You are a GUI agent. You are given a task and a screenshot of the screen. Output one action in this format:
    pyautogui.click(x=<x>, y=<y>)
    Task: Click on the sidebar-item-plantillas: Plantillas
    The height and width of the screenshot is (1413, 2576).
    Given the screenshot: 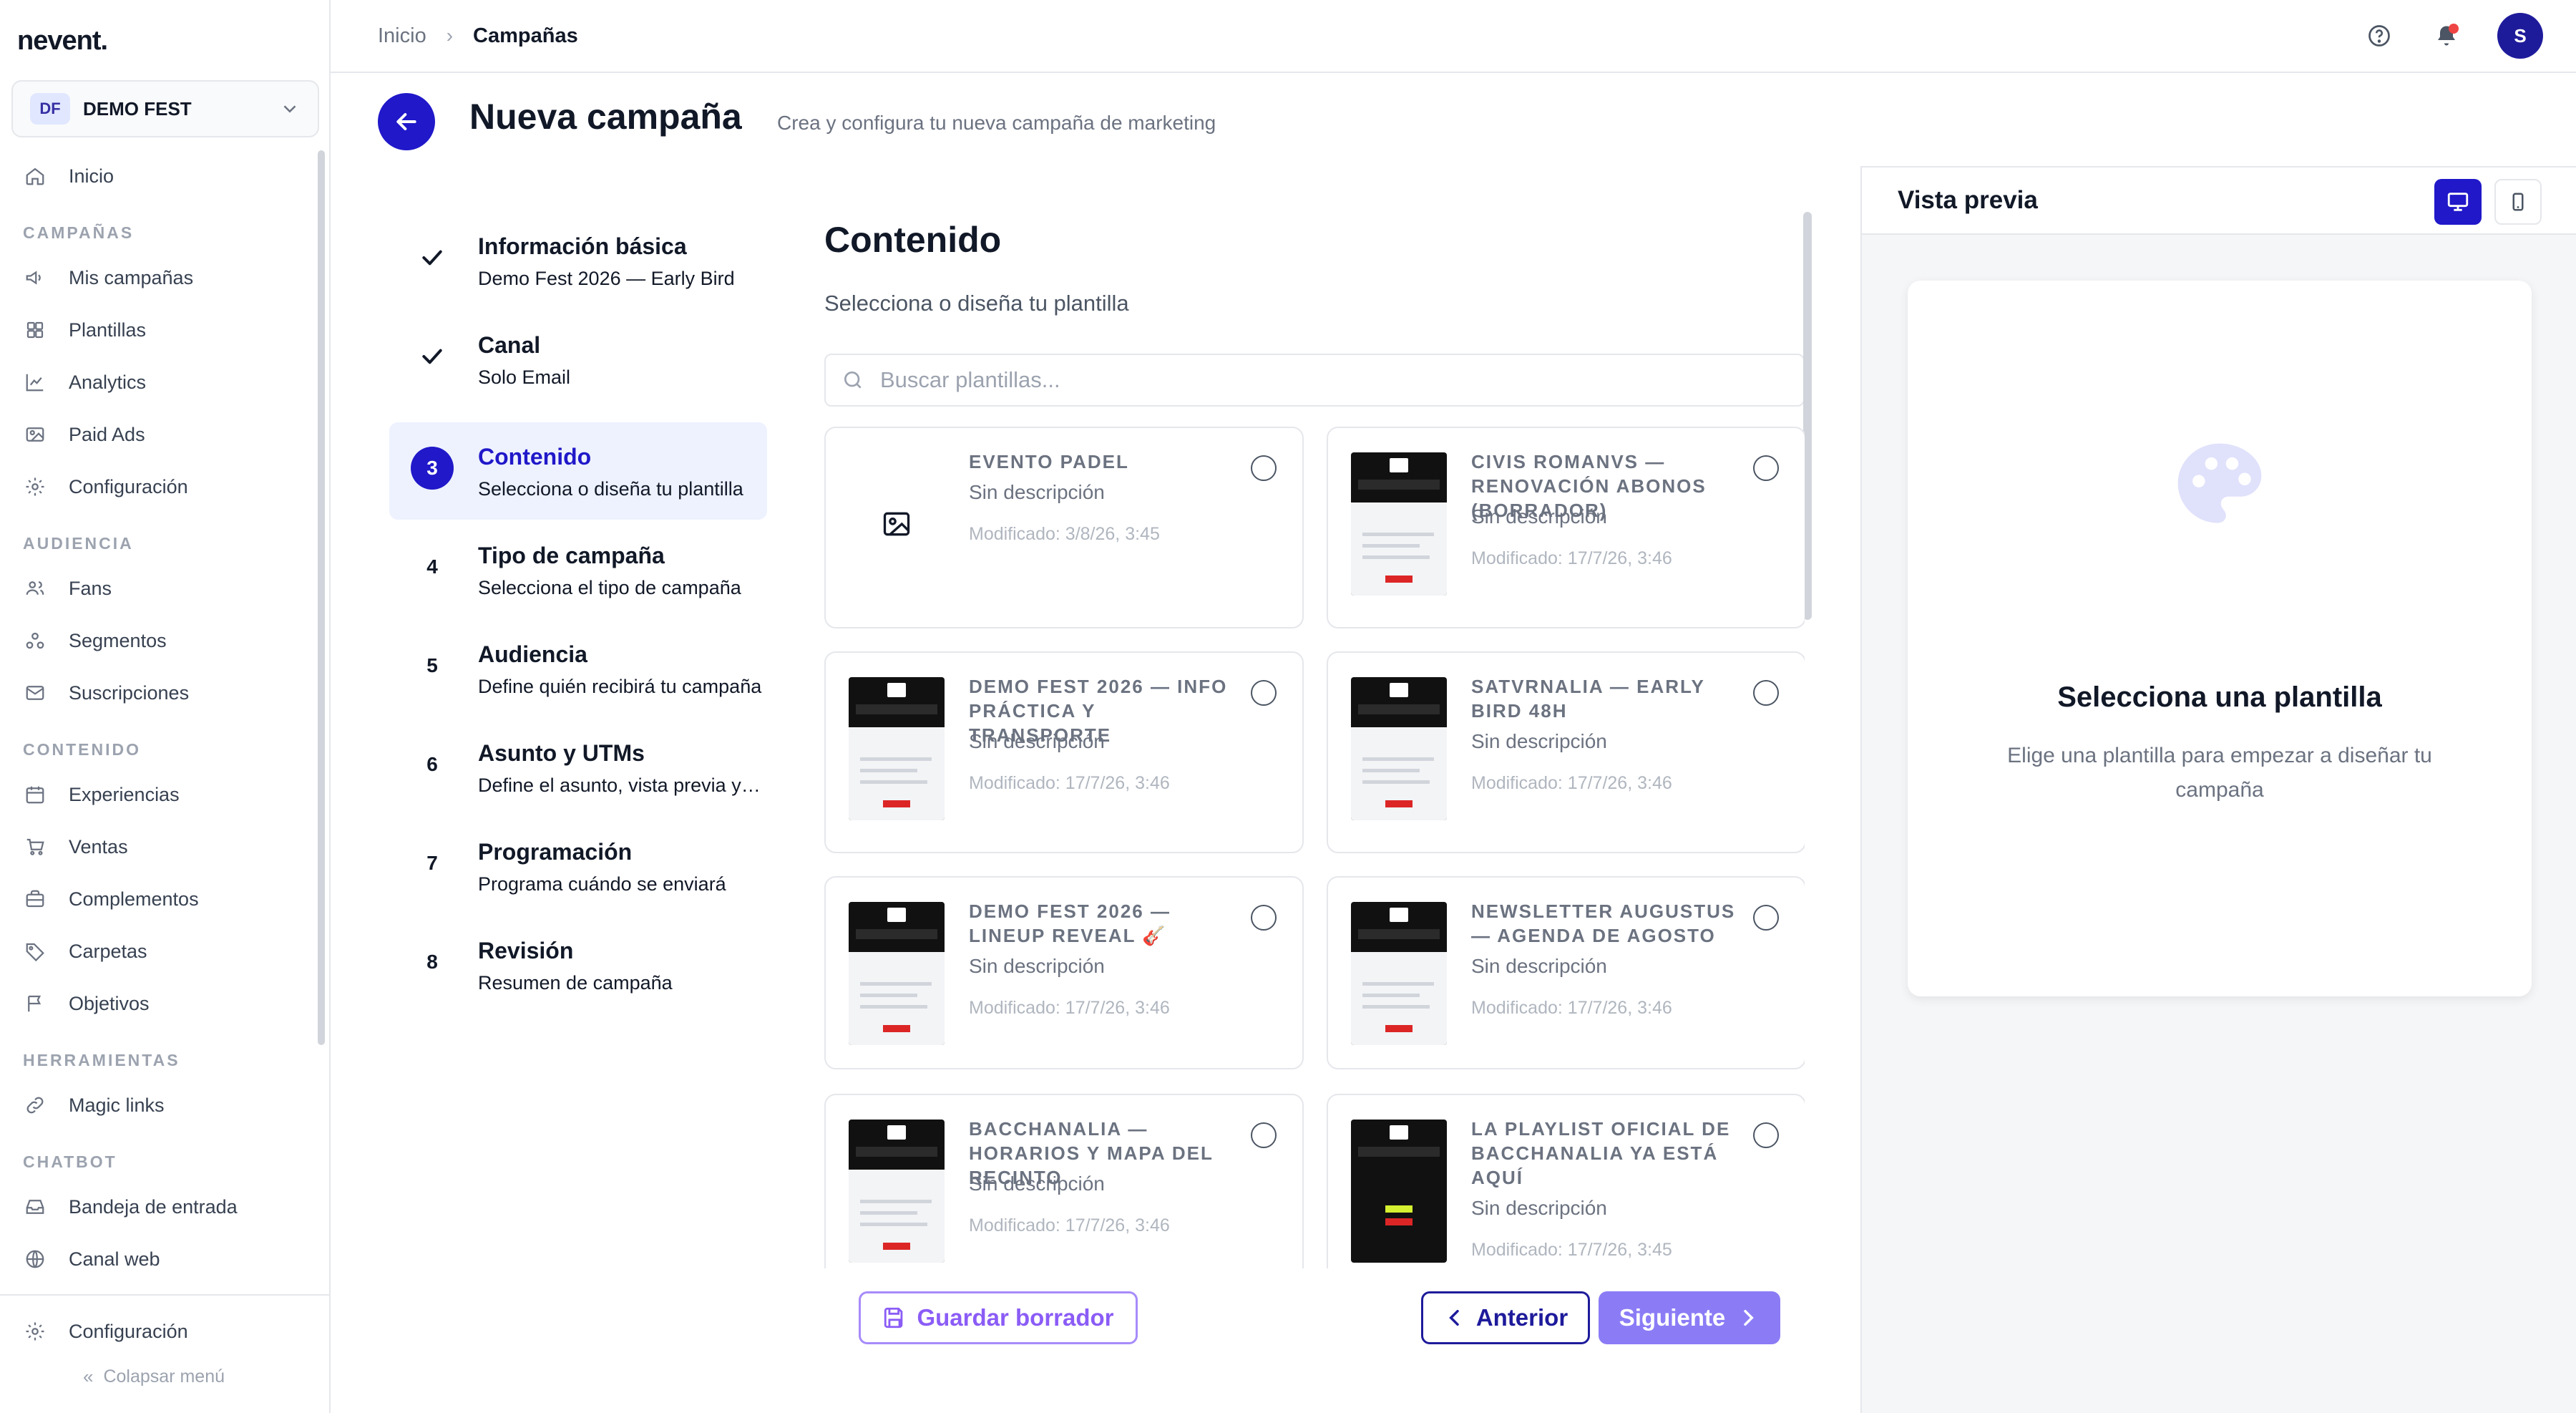 What is the action you would take?
    pyautogui.click(x=166, y=330)
    